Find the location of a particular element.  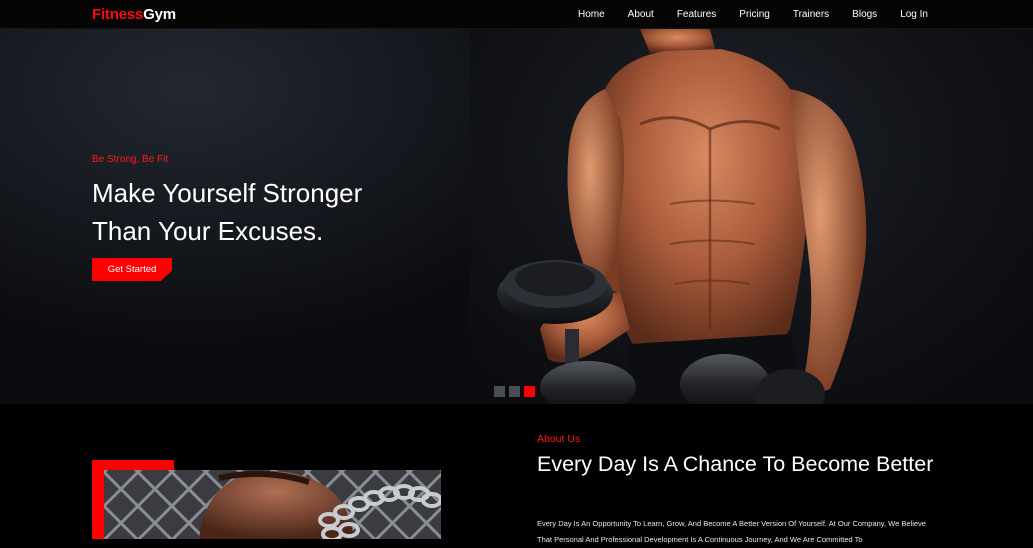

about-title: Every Day Is A Chance To Become Better is located at coordinates (735, 464).